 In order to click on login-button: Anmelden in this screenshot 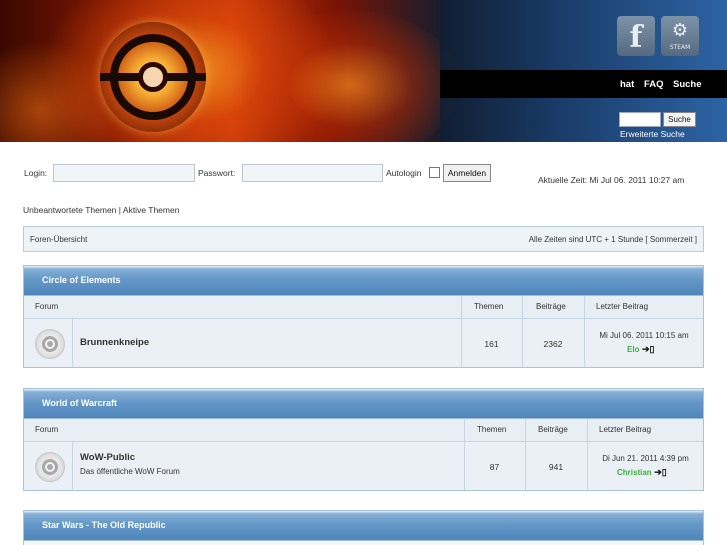, I will do `click(467, 173)`.